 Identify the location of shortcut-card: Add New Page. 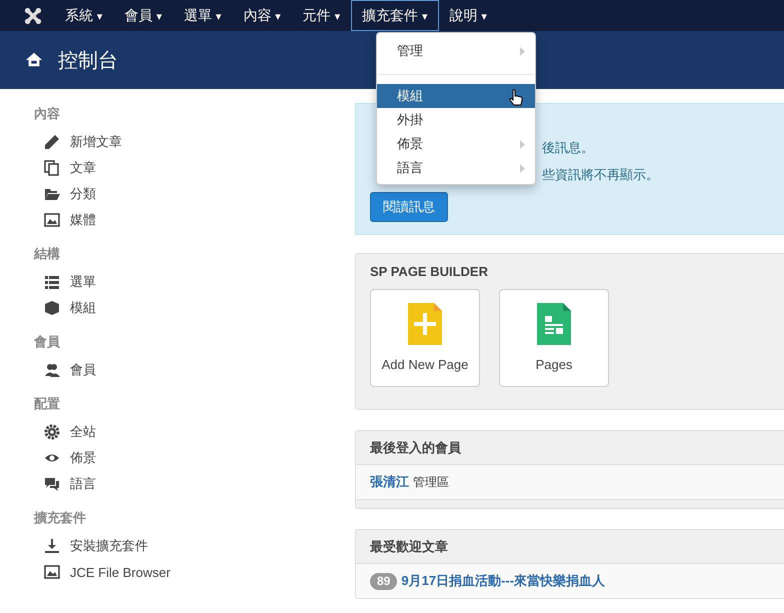
(425, 338).